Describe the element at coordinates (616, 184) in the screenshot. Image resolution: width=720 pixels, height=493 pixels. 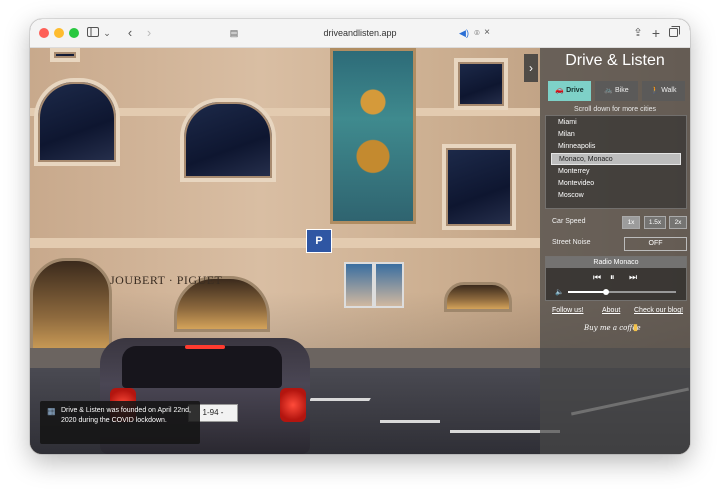
I see `city-item: Montevideo` at that location.